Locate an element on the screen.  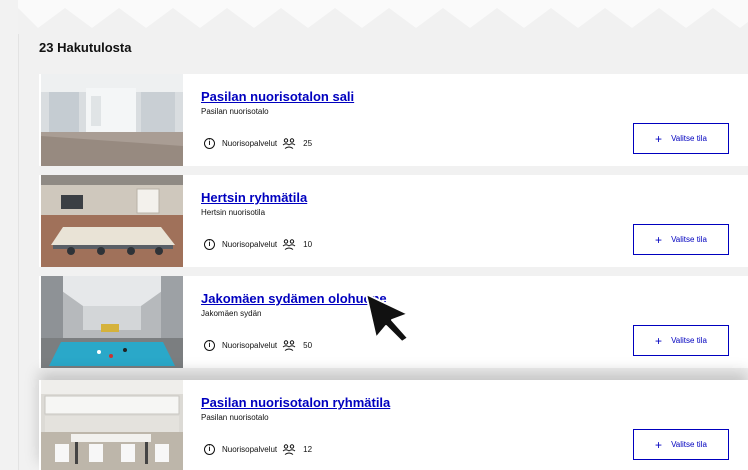
mouse-cursor-icon is located at coordinates (387, 318).